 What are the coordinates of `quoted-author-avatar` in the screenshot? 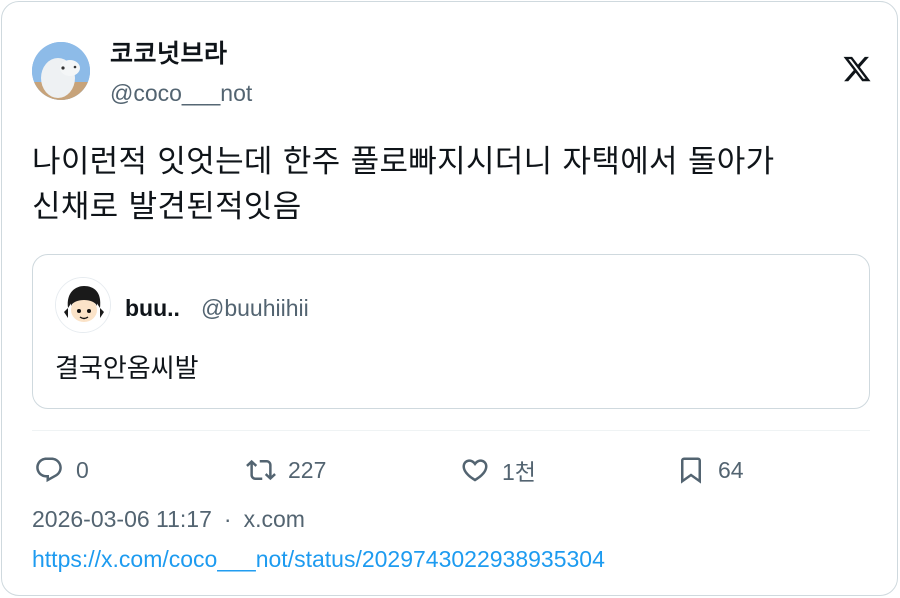 It's located at (83, 305).